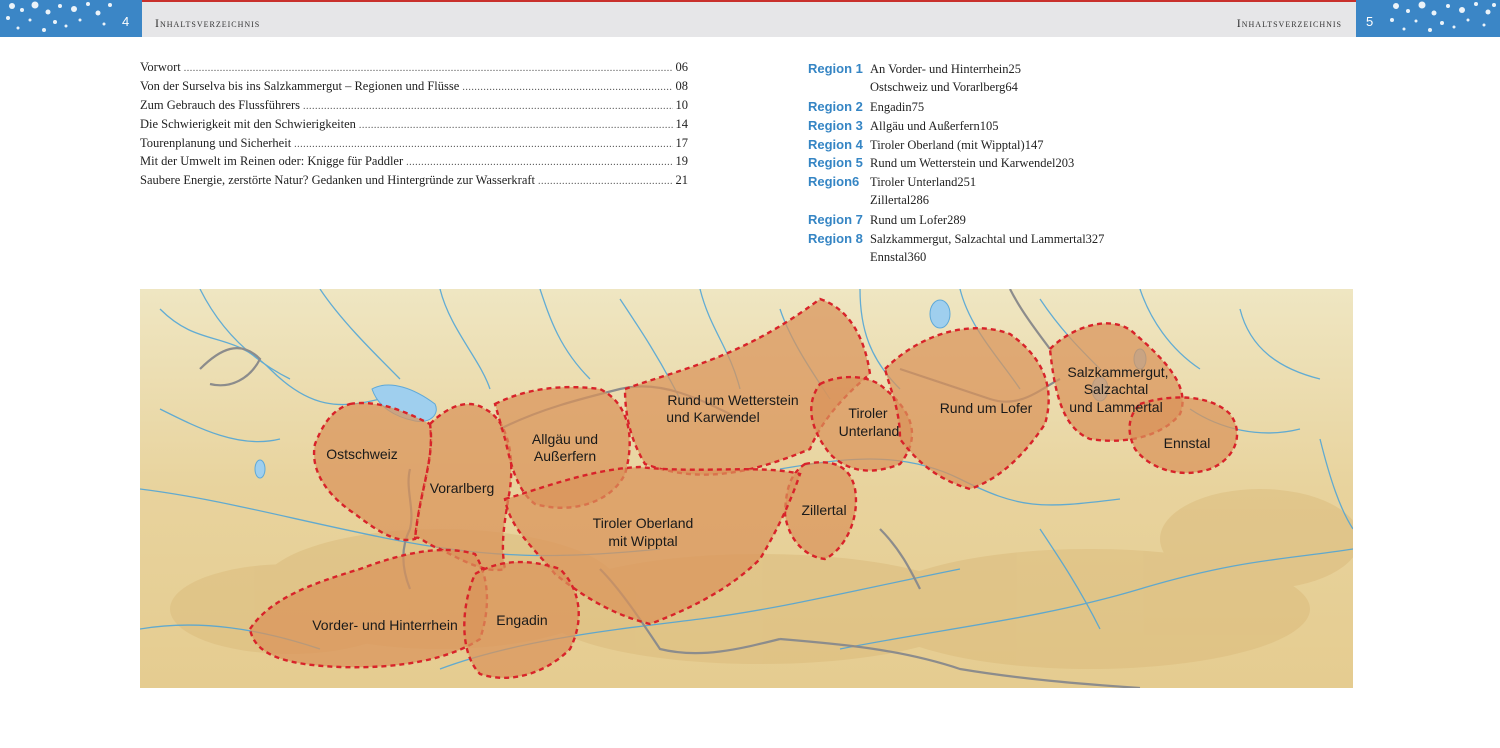 The width and height of the screenshot is (1500, 748). Describe the element at coordinates (835, 106) in the screenshot. I see `region-label: Region 2` at that location.